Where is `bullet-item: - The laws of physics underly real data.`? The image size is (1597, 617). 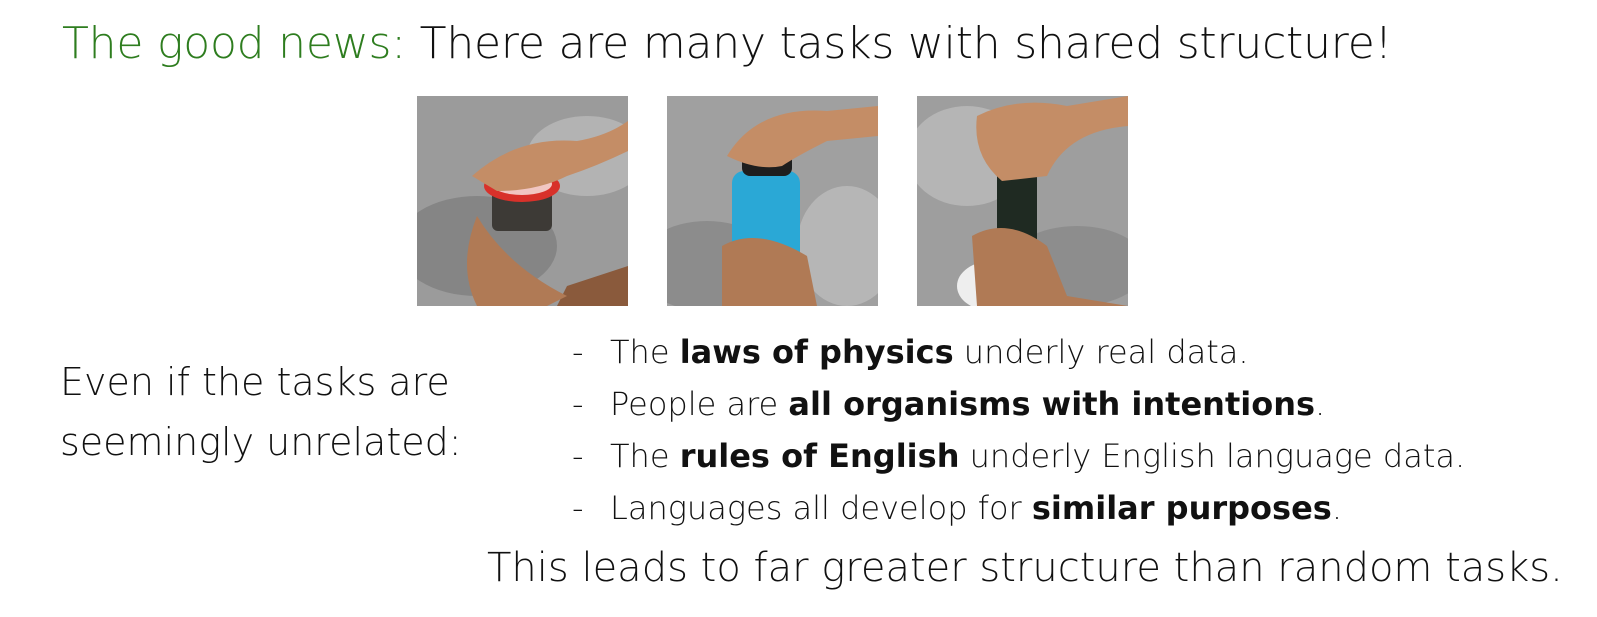 bullet-item: - The laws of physics underly real data. is located at coordinates (1018, 352).